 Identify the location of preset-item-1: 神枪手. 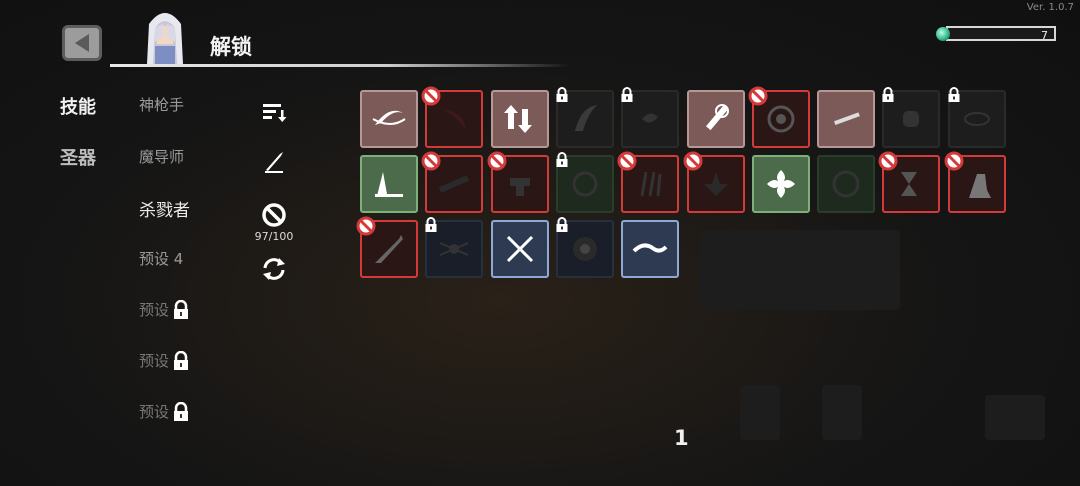
(161, 104).